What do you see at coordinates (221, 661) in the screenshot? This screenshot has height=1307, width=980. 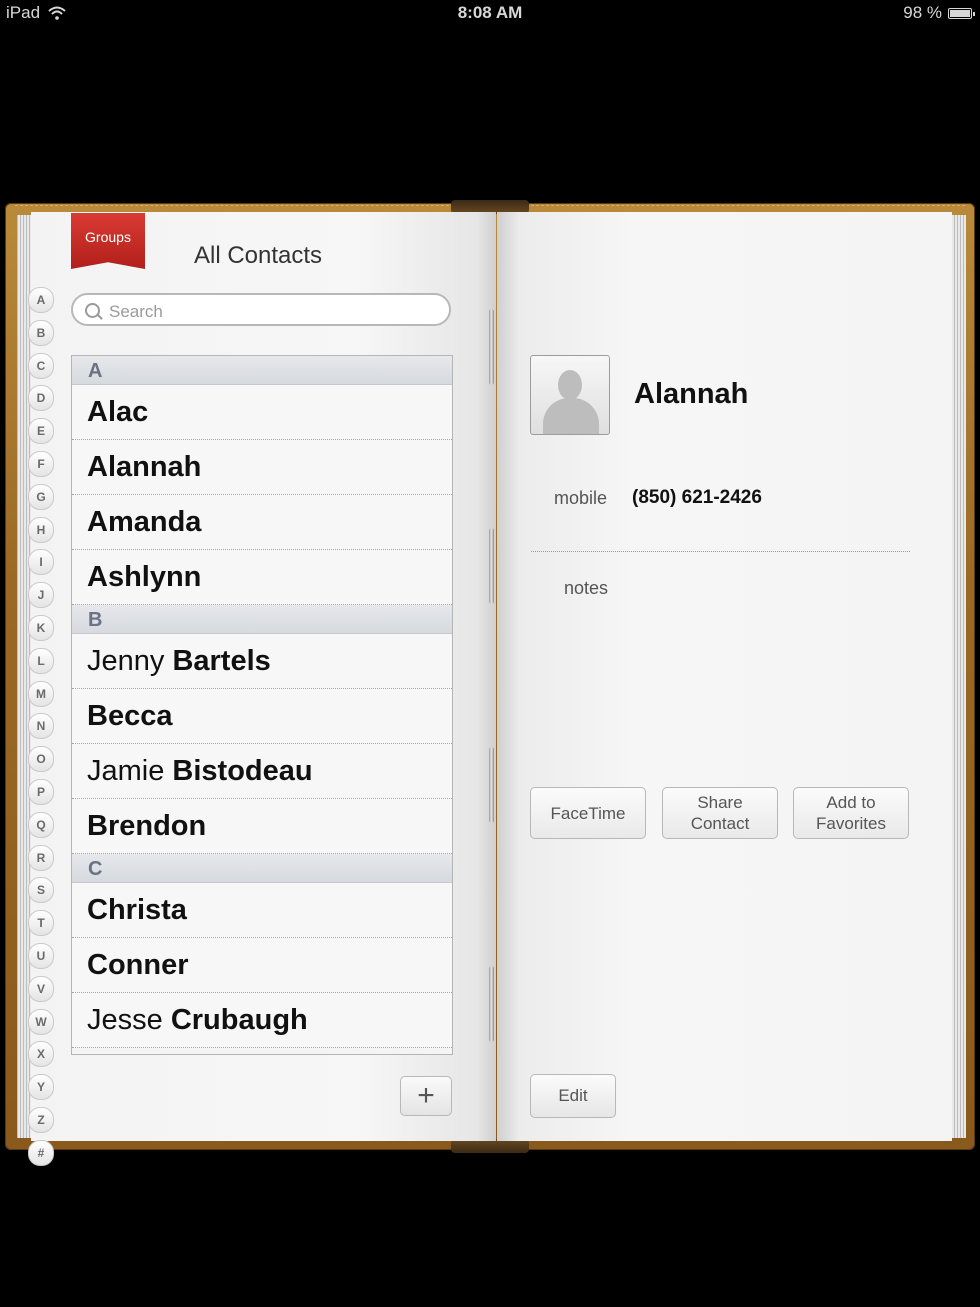 I see `contact-last-name: Bartels` at bounding box center [221, 661].